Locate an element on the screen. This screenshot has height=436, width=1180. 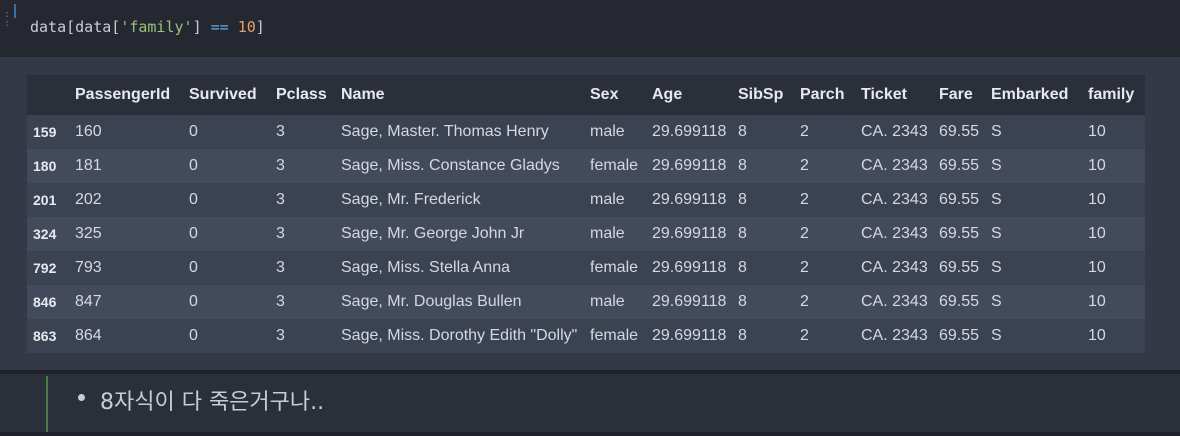
table-cell: Sage, Mr. George John Jr is located at coordinates (433, 233).